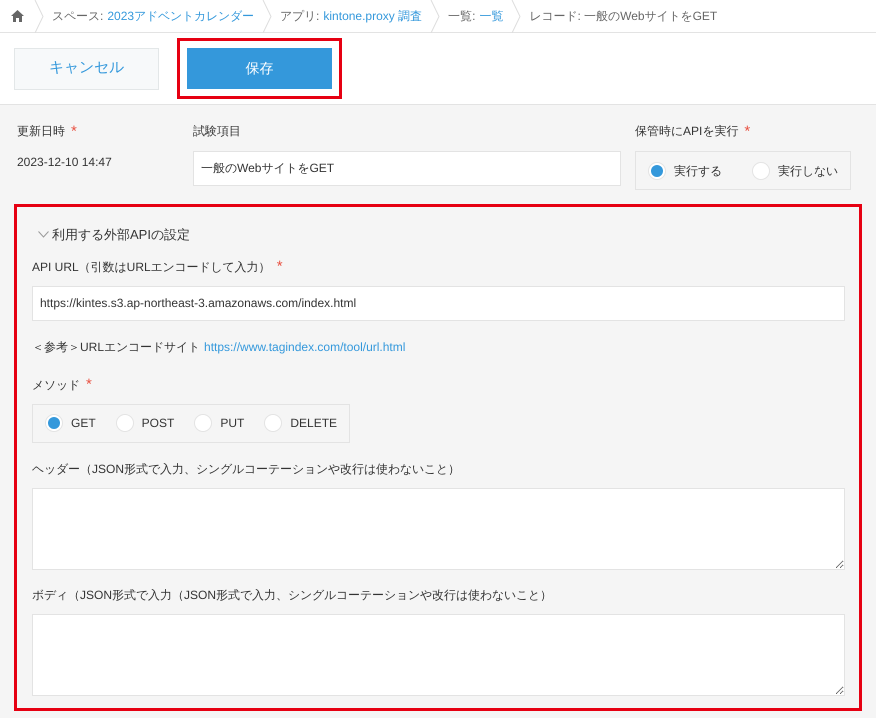 The height and width of the screenshot is (718, 876). What do you see at coordinates (65, 162) in the screenshot?
I see `field-value: 2023-12-10 14:47` at bounding box center [65, 162].